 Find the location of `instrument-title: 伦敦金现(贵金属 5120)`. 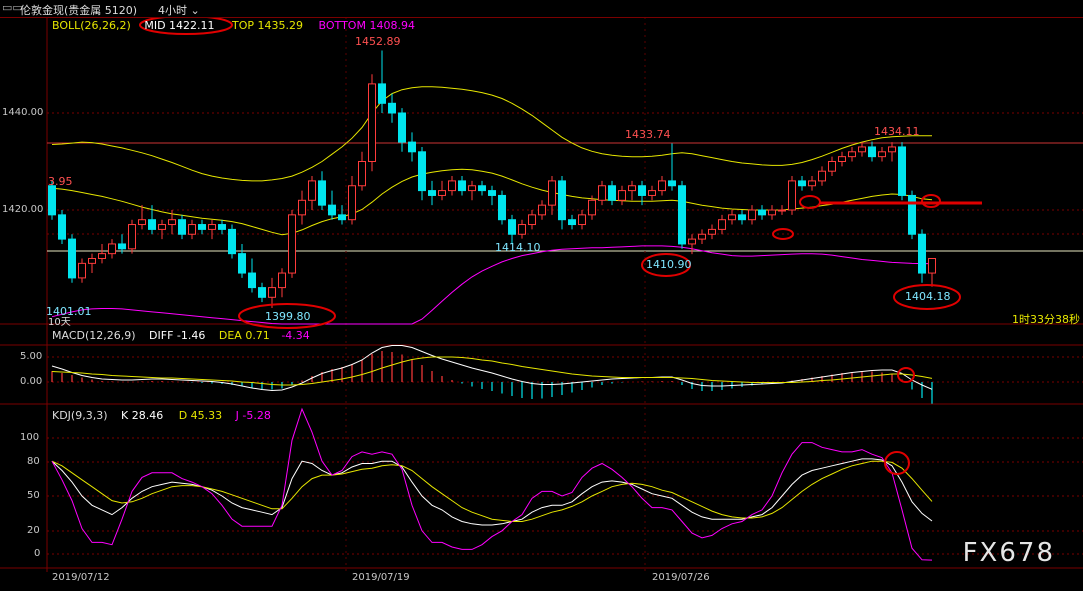

instrument-title: 伦敦金现(贵金属 5120) is located at coordinates (78, 10).